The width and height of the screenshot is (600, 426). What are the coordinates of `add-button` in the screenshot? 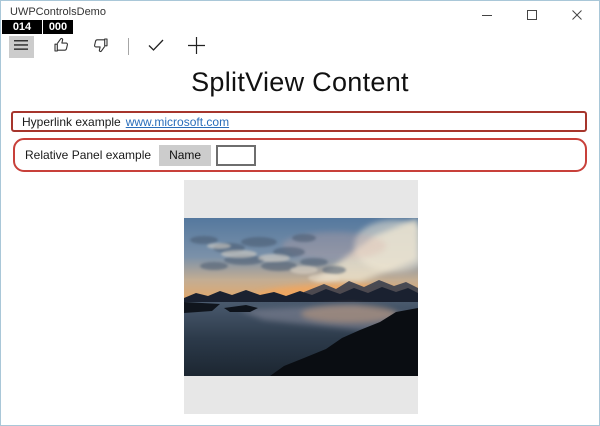 It's located at (196, 46).